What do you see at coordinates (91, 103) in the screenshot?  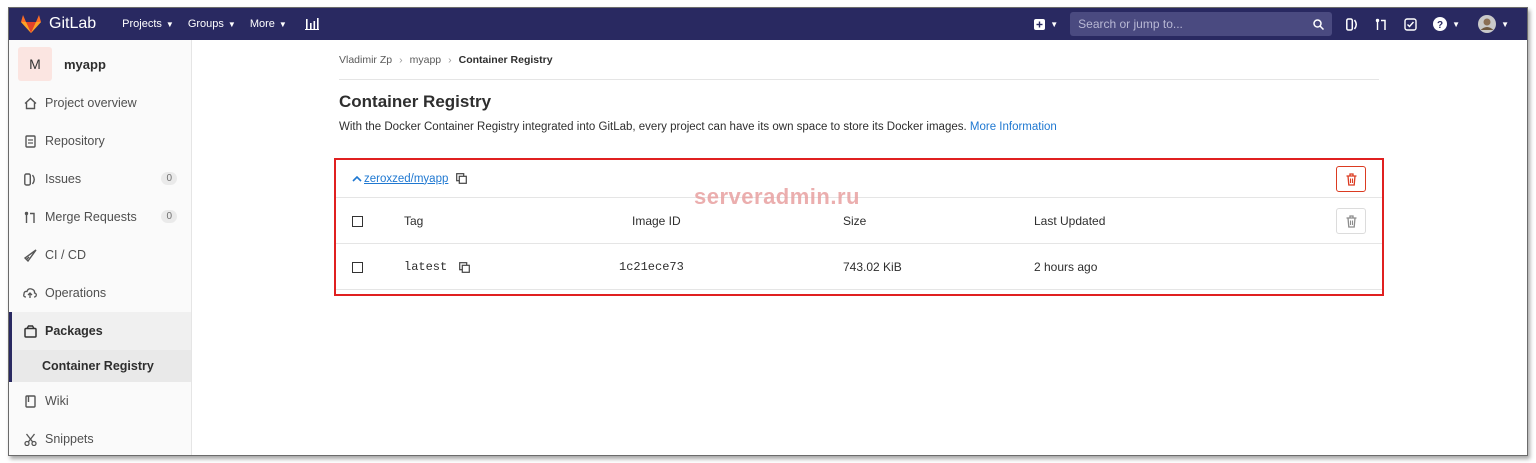 I see `sidebar-item-label: Project overview` at bounding box center [91, 103].